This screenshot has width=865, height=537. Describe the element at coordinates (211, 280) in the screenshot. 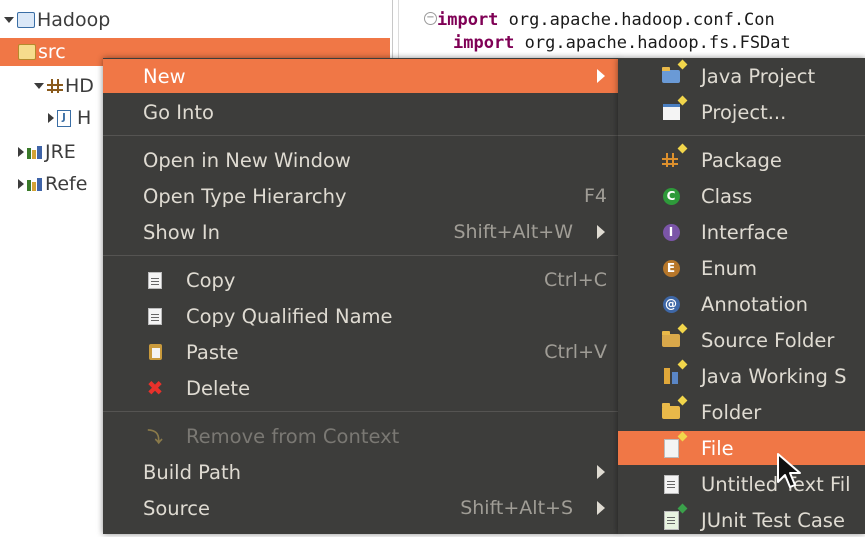

I see `menu-item-label: Copy` at that location.